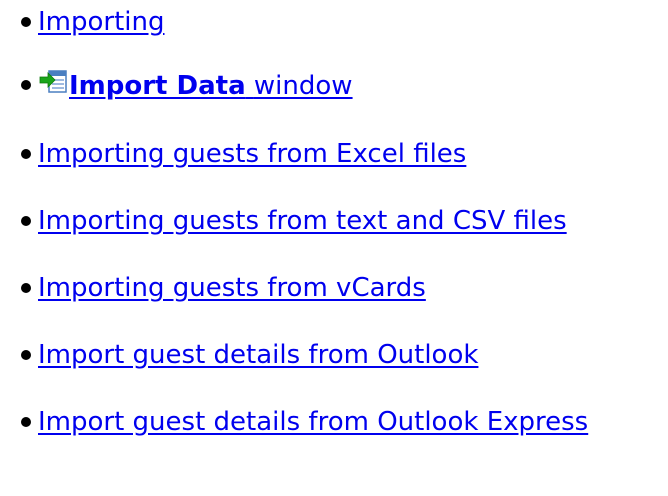 This screenshot has width=668, height=496. Describe the element at coordinates (252, 154) in the screenshot. I see `link-importing-excel: Importing guests from Excel files` at that location.